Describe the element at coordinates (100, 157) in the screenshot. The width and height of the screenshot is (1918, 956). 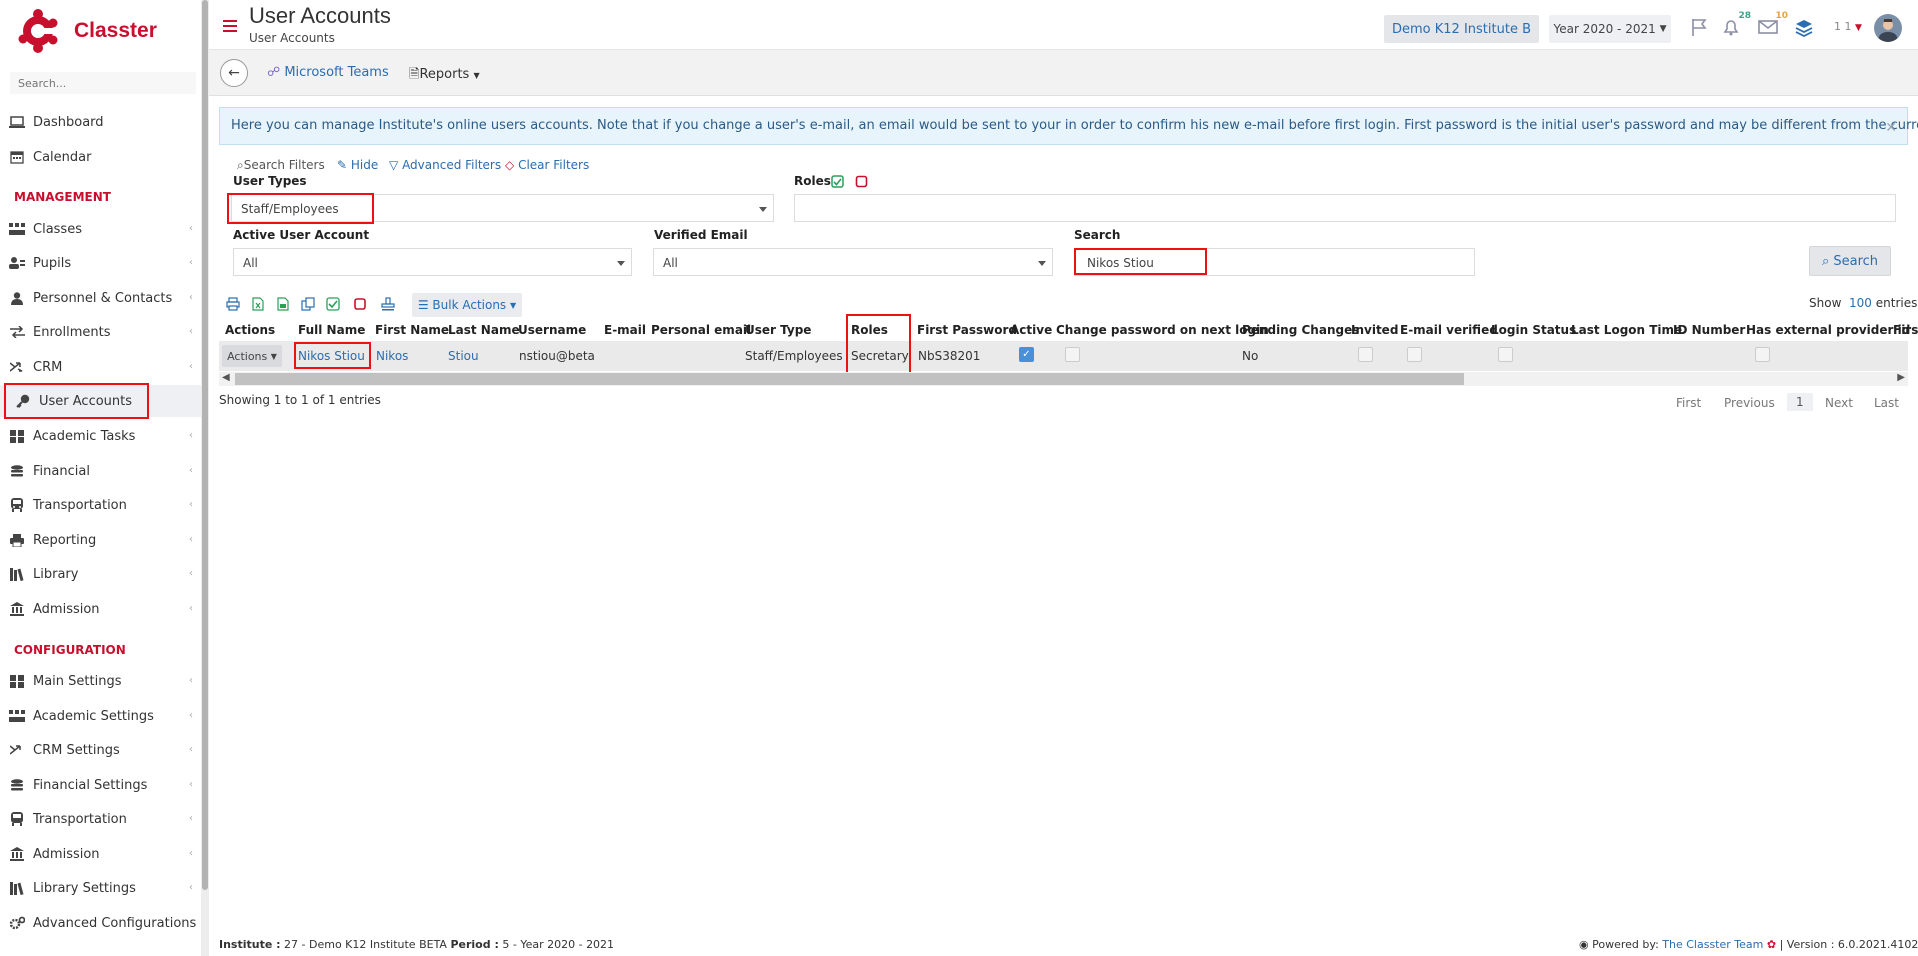
I see `sidebar-item-calendar: Calendar` at that location.